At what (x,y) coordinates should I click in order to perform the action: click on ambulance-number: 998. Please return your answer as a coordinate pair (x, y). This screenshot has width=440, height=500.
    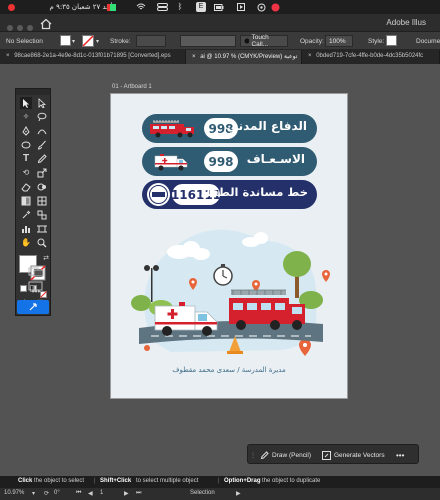
    Looking at the image, I should click on (221, 161).